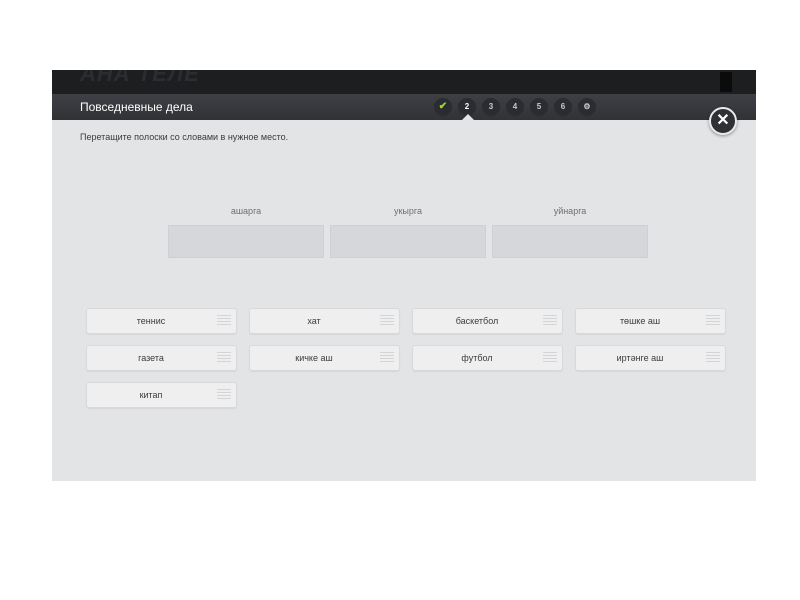  Describe the element at coordinates (408, 241) in the screenshot. I see `drop-zone-ukyrga` at that location.